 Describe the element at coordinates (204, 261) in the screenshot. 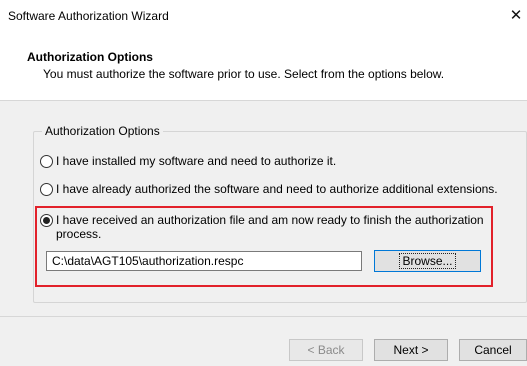

I see `authorization-file-path-input` at that location.